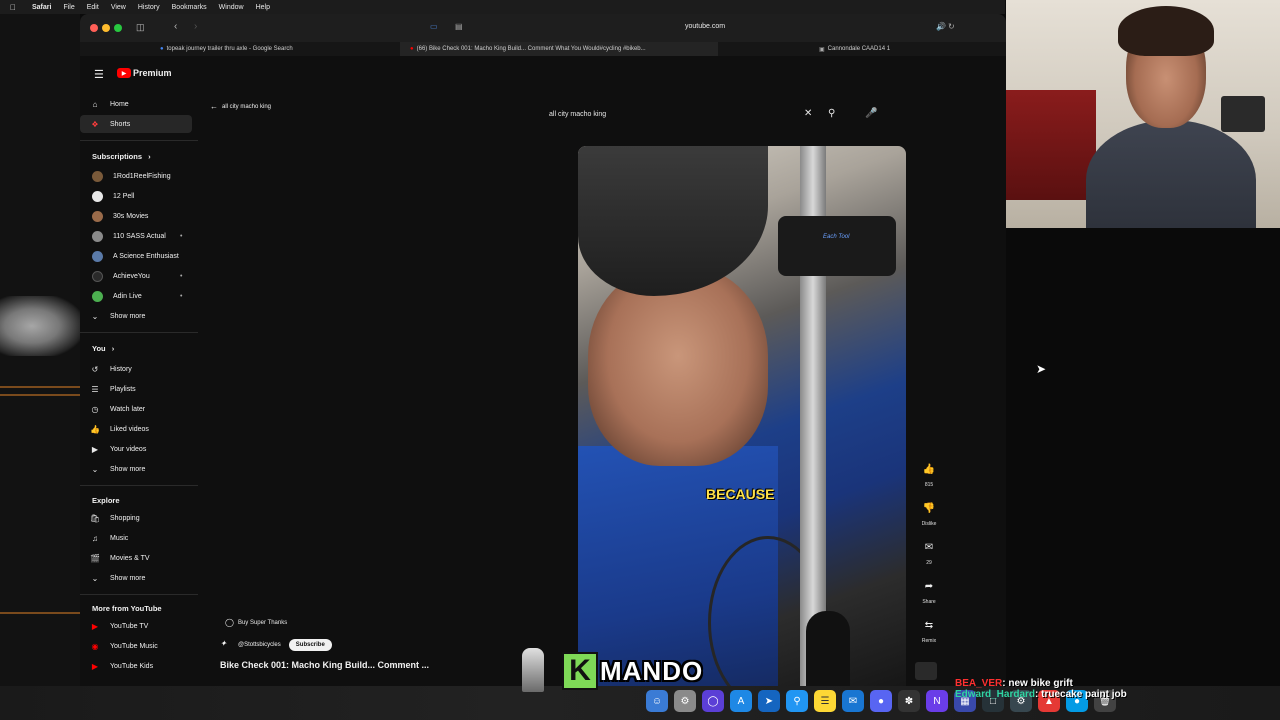 This screenshot has width=1280, height=720. I want to click on finder-icon: ☺, so click(657, 701).